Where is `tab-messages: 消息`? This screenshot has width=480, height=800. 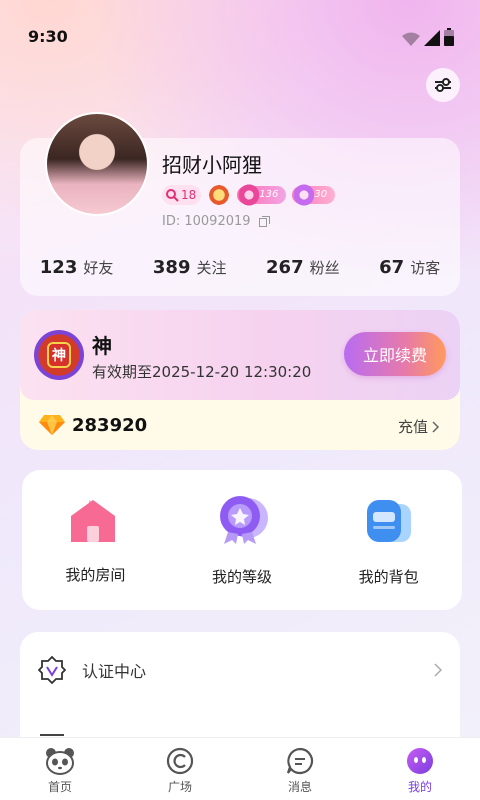
tab-messages: 消息 is located at coordinates (300, 769).